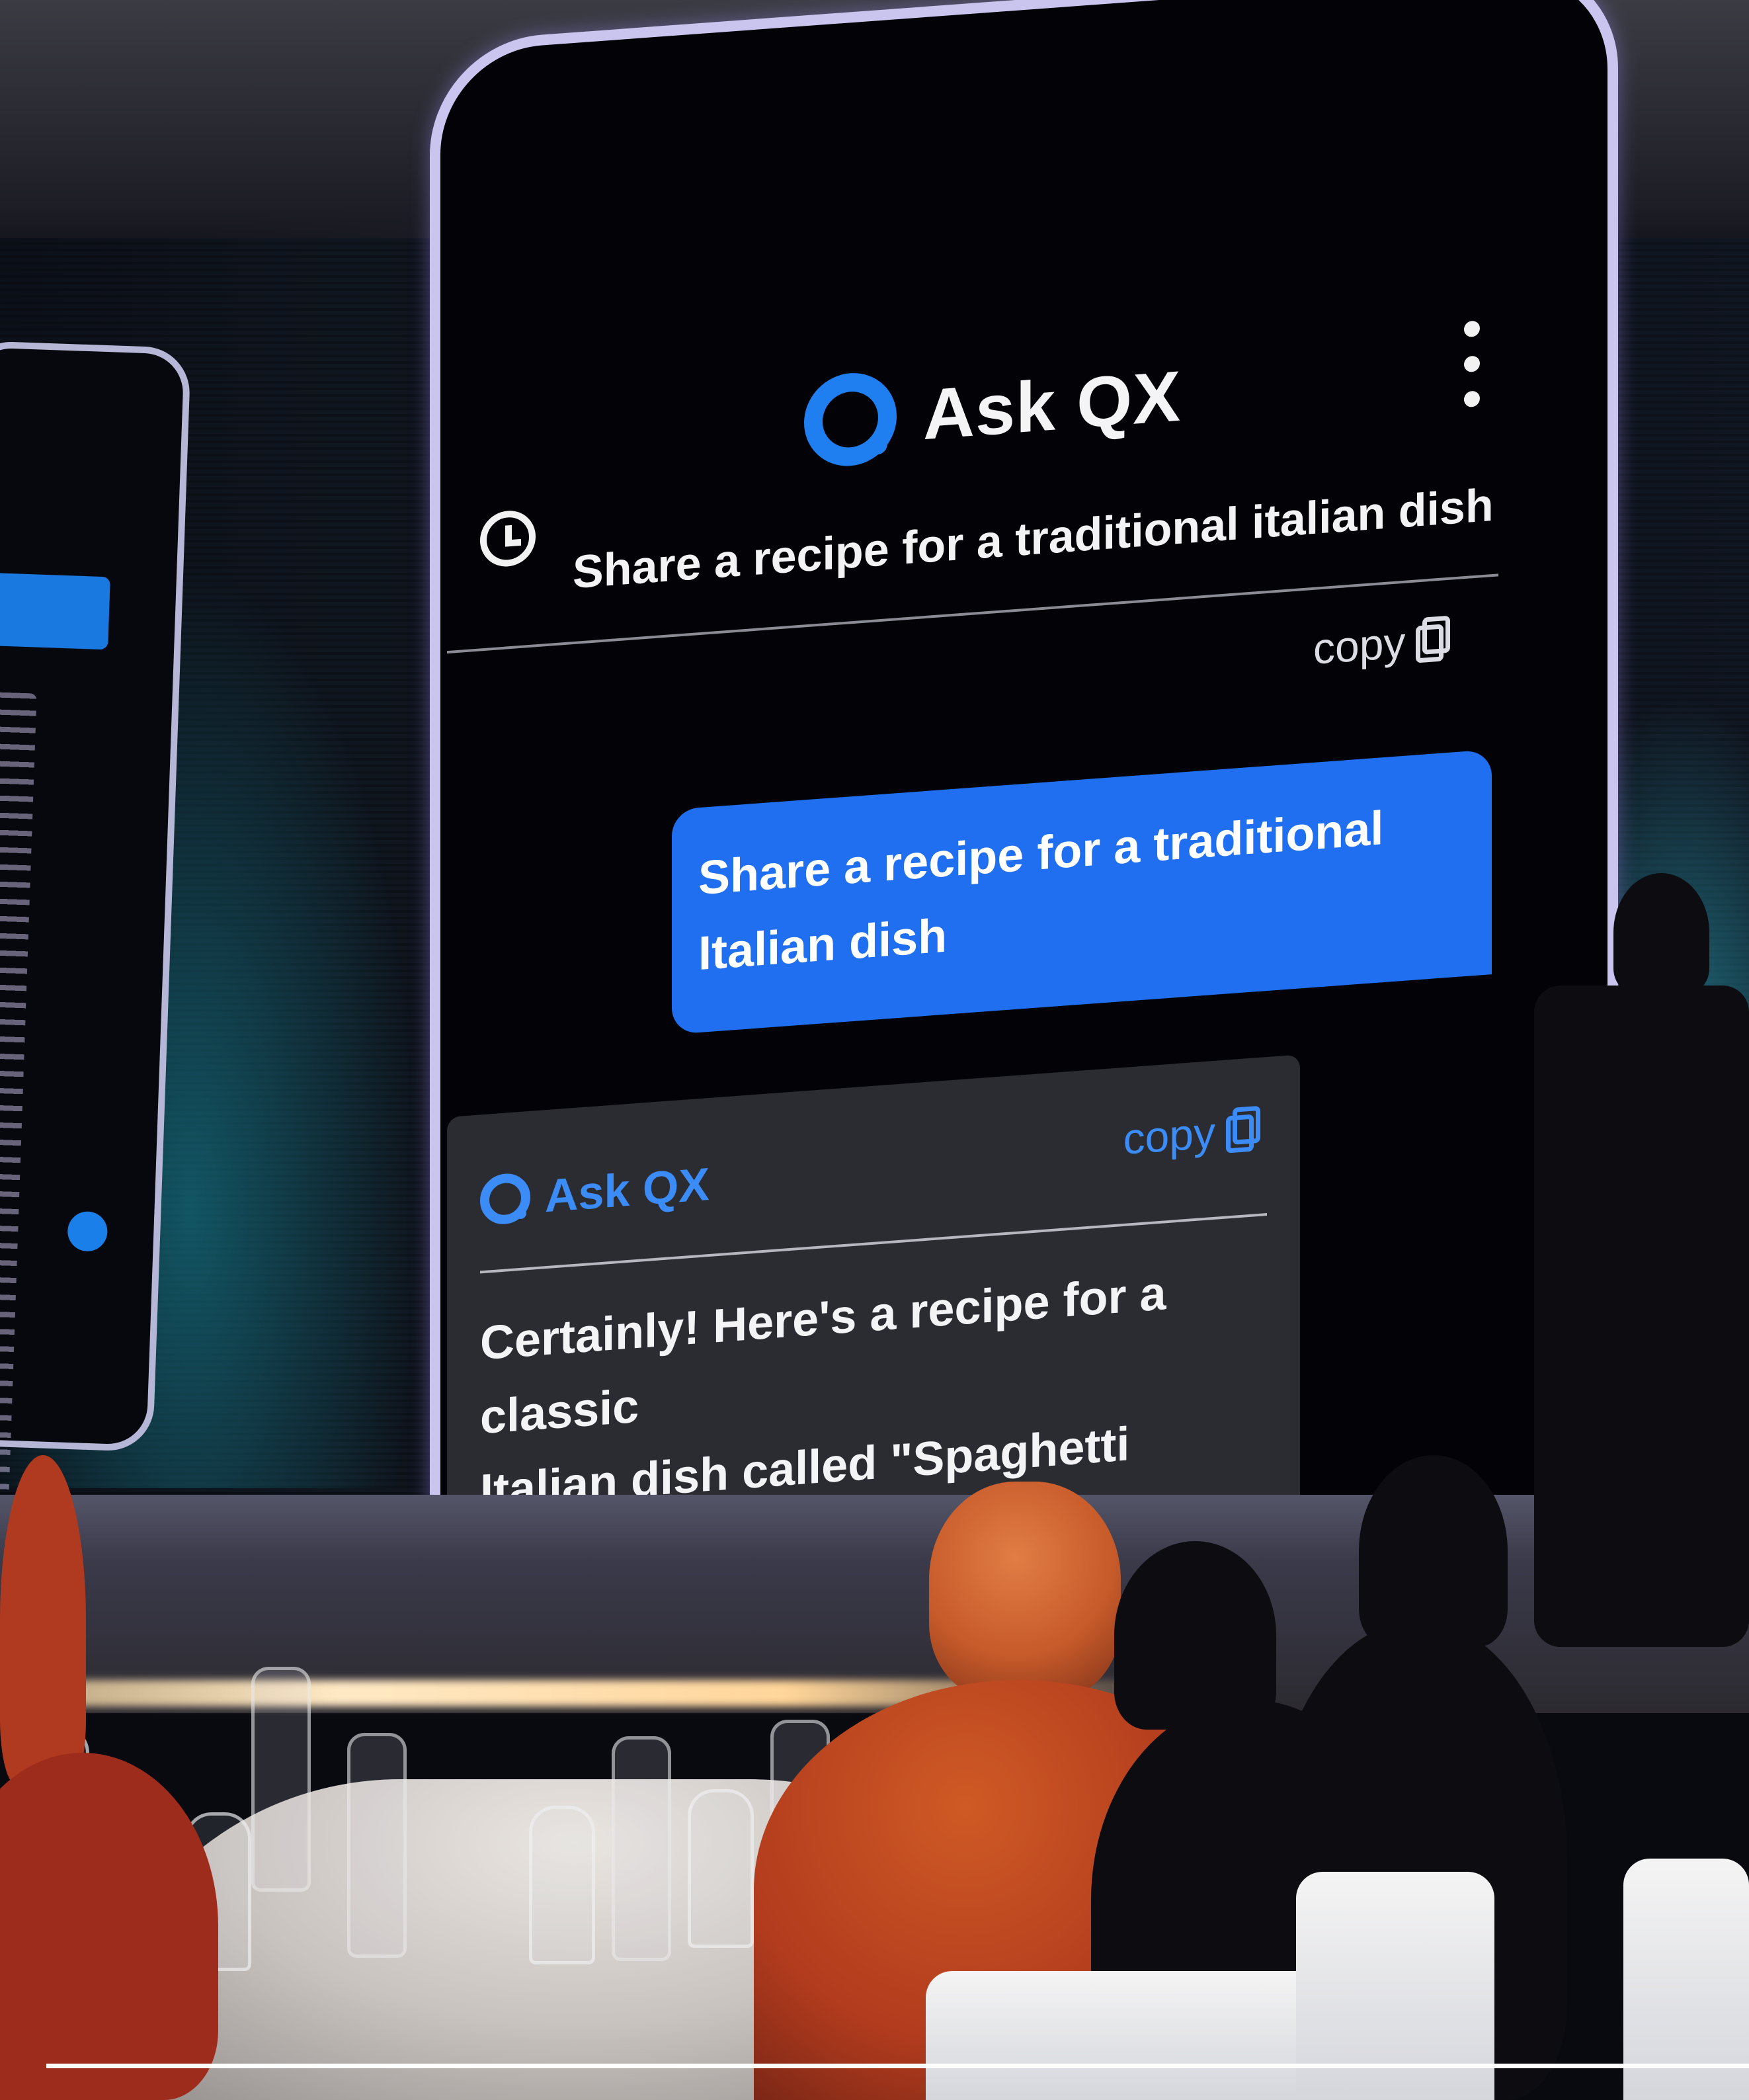 This screenshot has width=1749, height=2100. Describe the element at coordinates (1434, 1551) in the screenshot. I see `audience-member-head` at that location.